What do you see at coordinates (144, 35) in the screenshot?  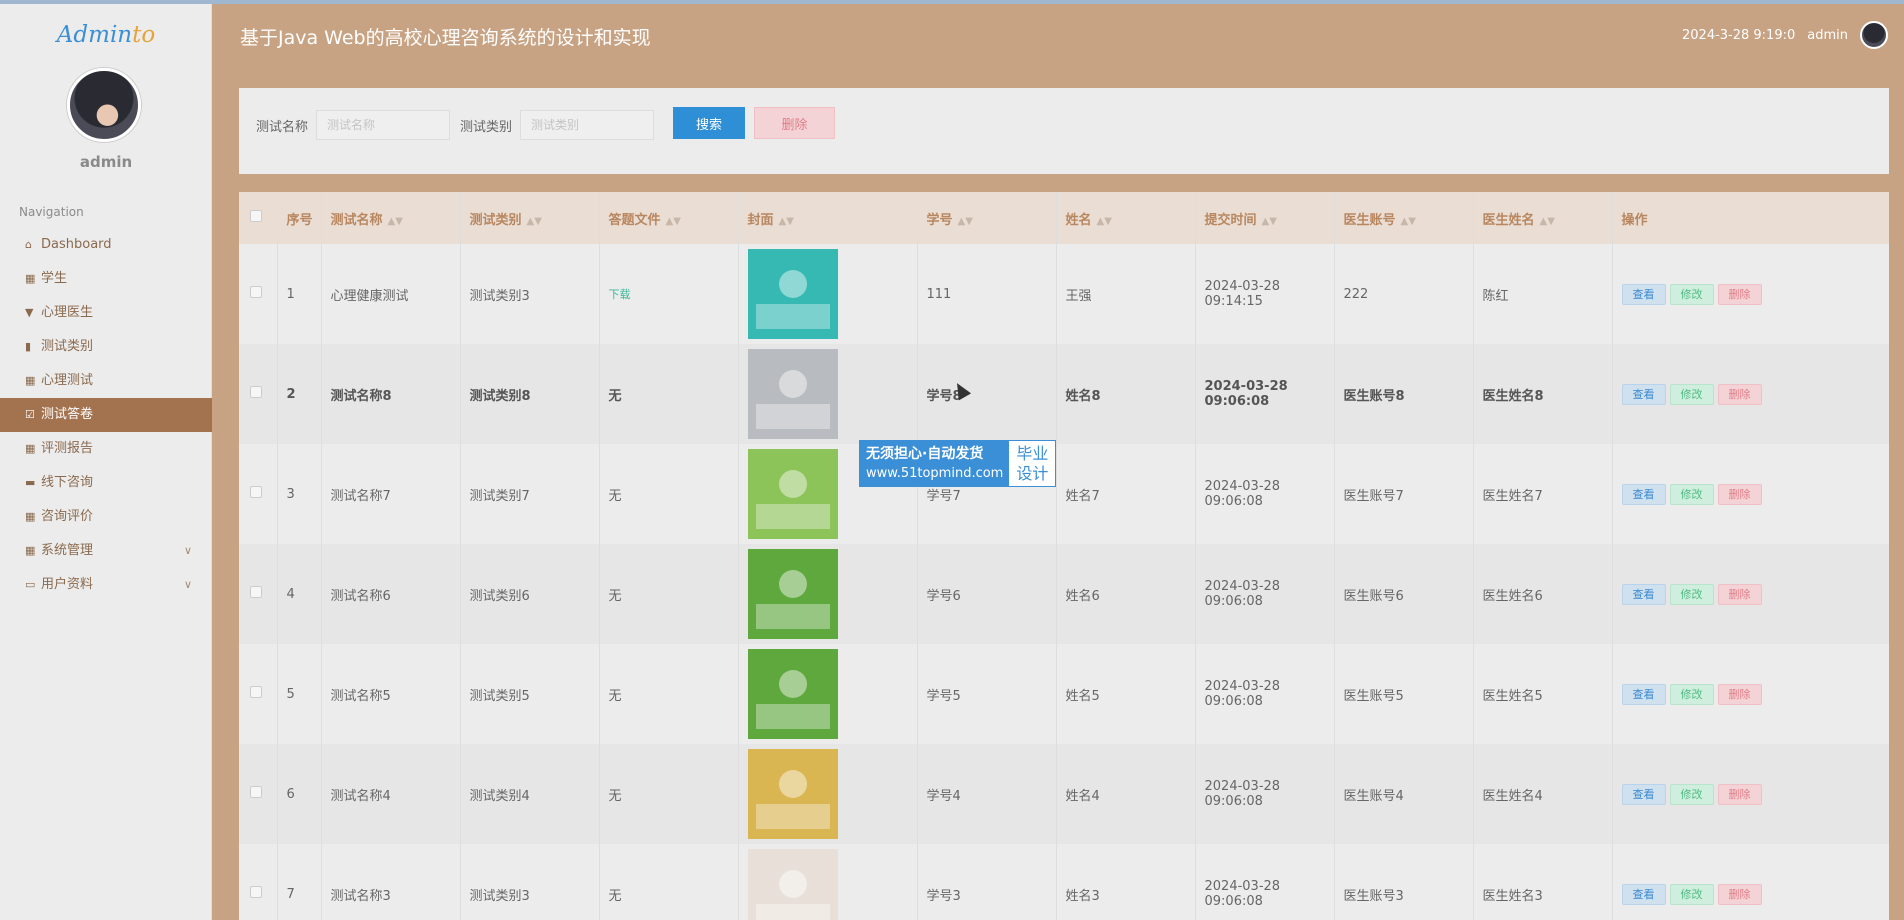 I see `logo-accent-text: to` at bounding box center [144, 35].